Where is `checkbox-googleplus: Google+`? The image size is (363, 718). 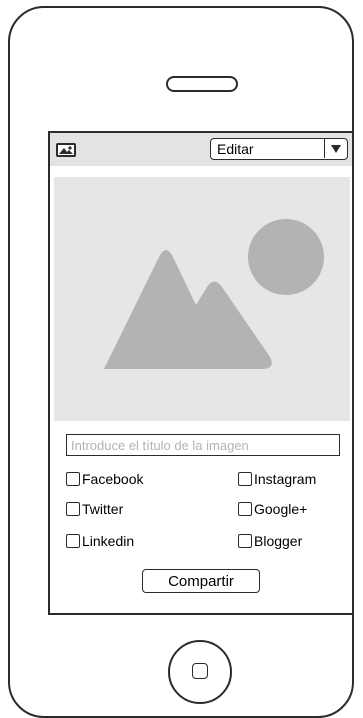 checkbox-googleplus: Google+ is located at coordinates (272, 509).